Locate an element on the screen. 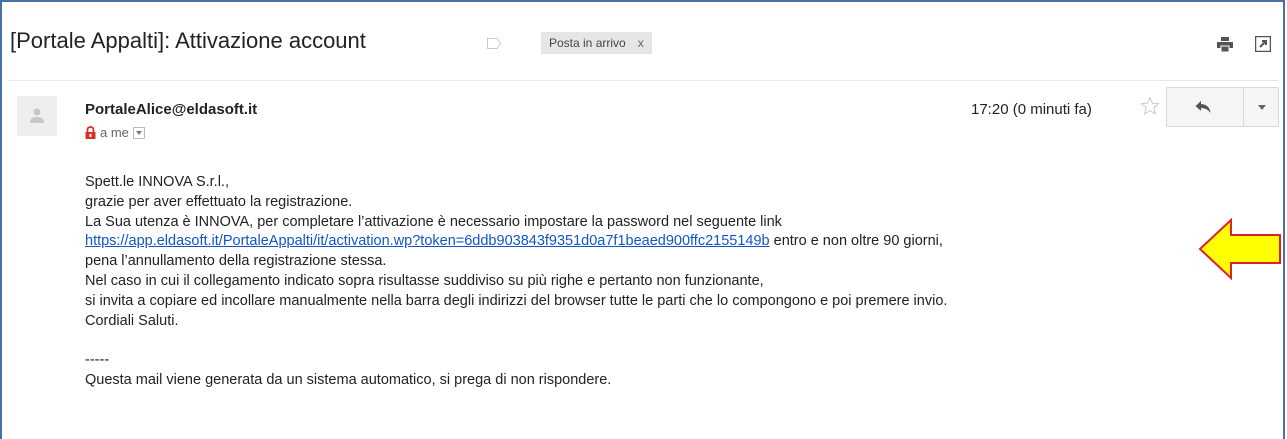  recipient-line: a me is located at coordinates (115, 133).